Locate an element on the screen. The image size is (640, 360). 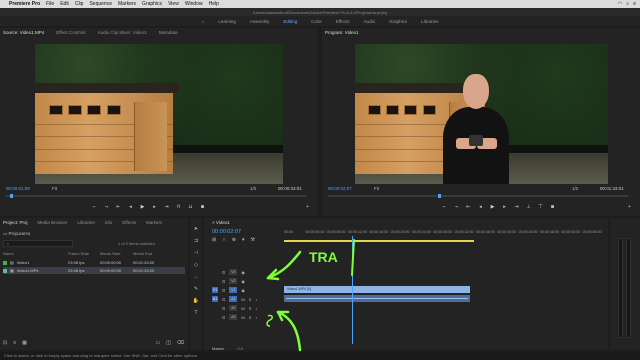
program-fit-select: Fit is located at coordinates (376, 188).